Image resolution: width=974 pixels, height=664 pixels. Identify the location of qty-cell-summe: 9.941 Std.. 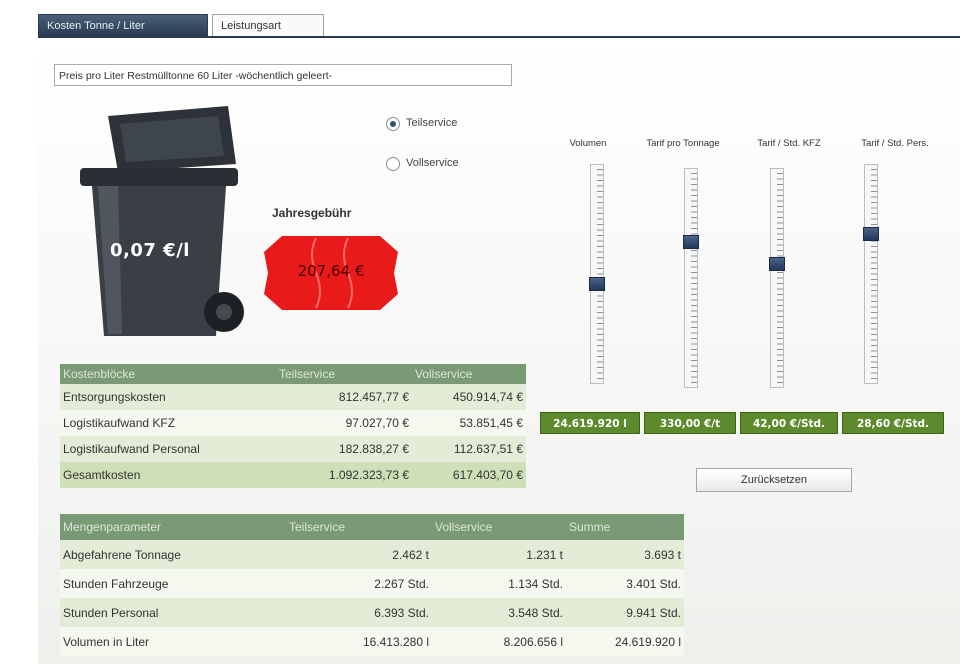
(625, 612).